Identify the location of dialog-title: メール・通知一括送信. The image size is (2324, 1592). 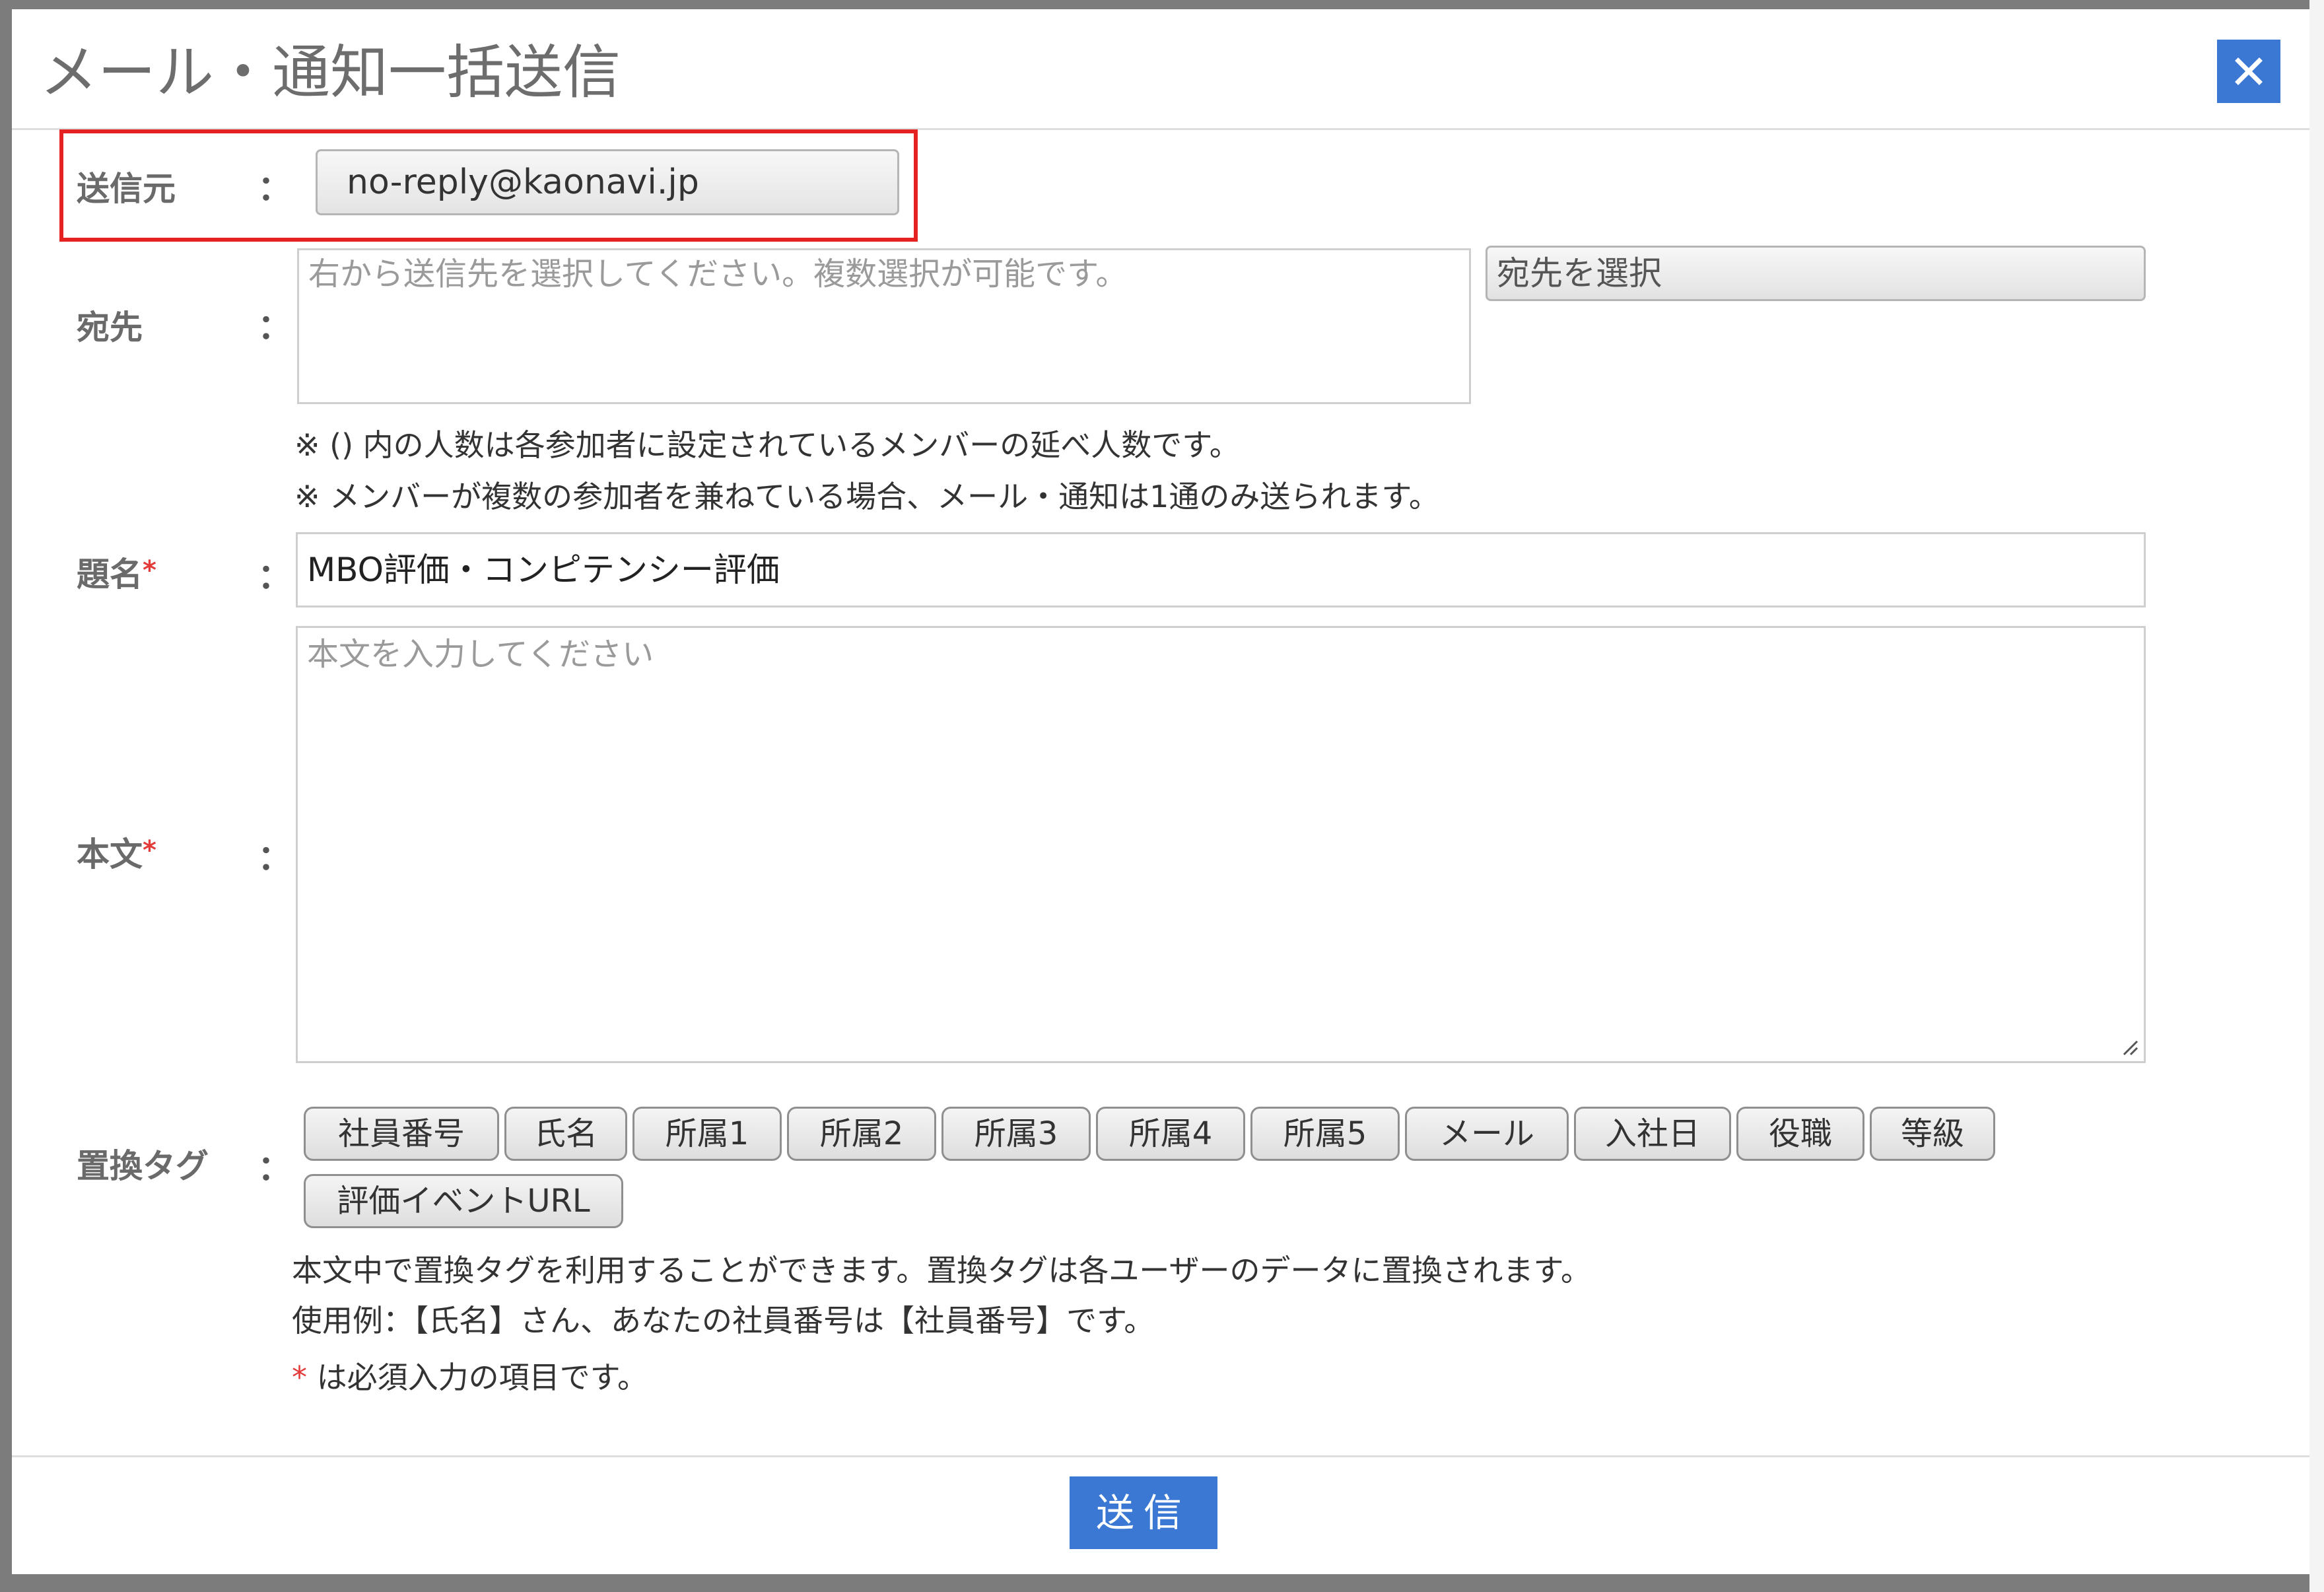
(331, 72).